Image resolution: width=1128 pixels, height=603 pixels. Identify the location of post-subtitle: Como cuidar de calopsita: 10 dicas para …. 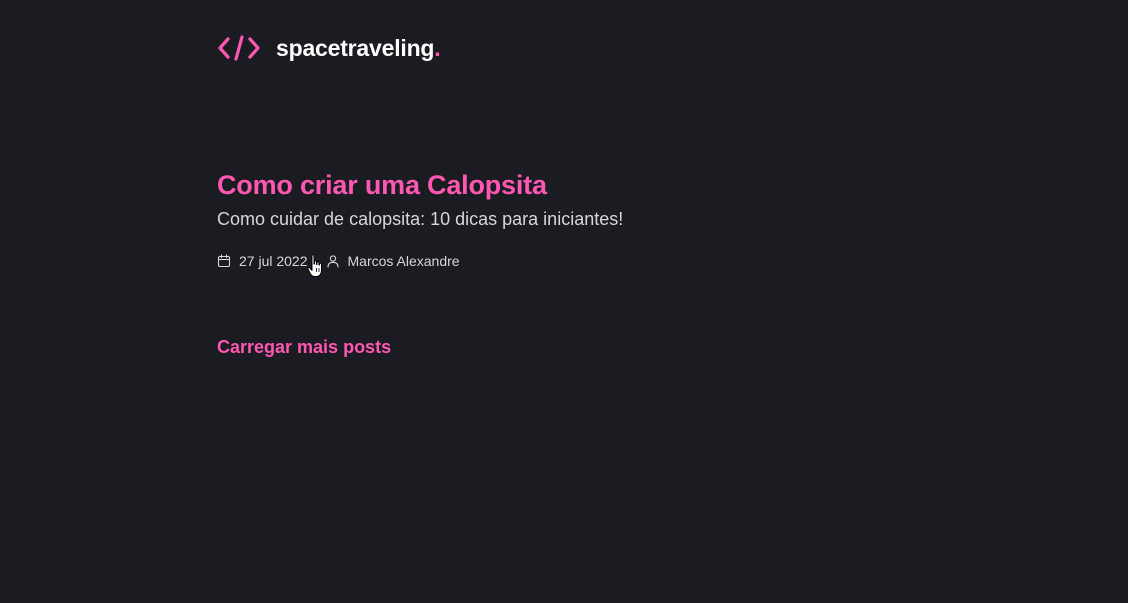
(420, 219).